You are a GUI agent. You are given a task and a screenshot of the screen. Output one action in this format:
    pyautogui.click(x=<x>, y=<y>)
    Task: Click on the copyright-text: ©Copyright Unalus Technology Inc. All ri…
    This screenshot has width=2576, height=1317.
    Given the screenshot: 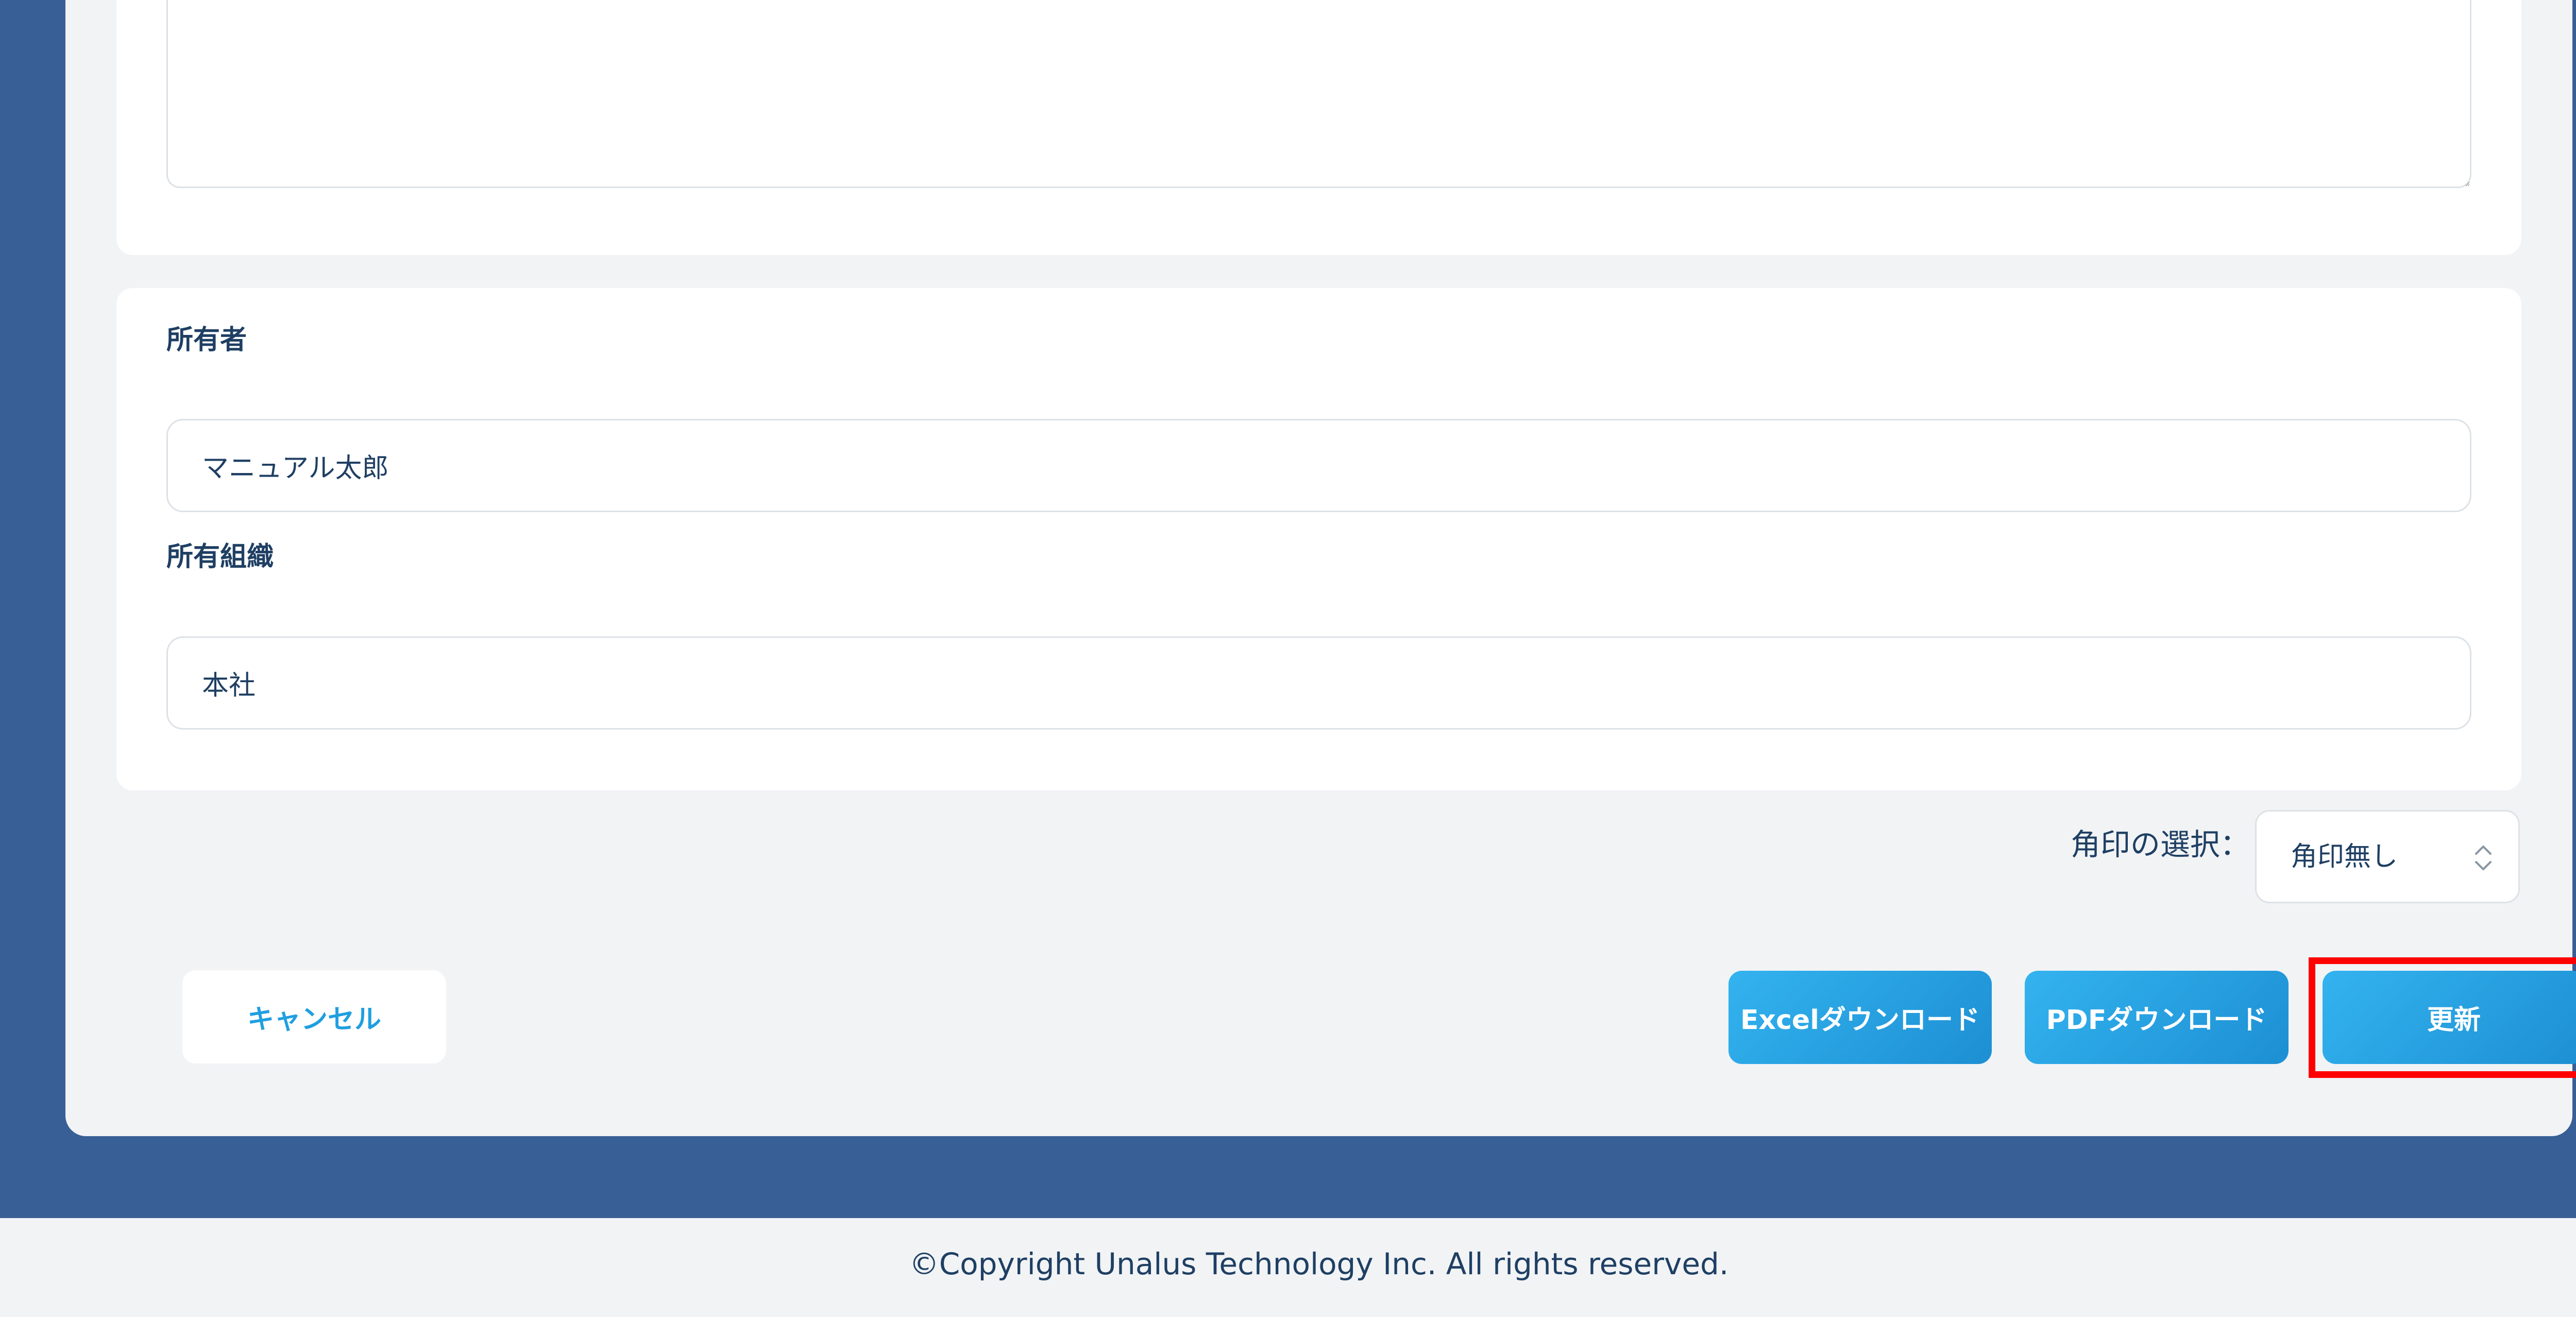 What is the action you would take?
    pyautogui.click(x=1319, y=1264)
    